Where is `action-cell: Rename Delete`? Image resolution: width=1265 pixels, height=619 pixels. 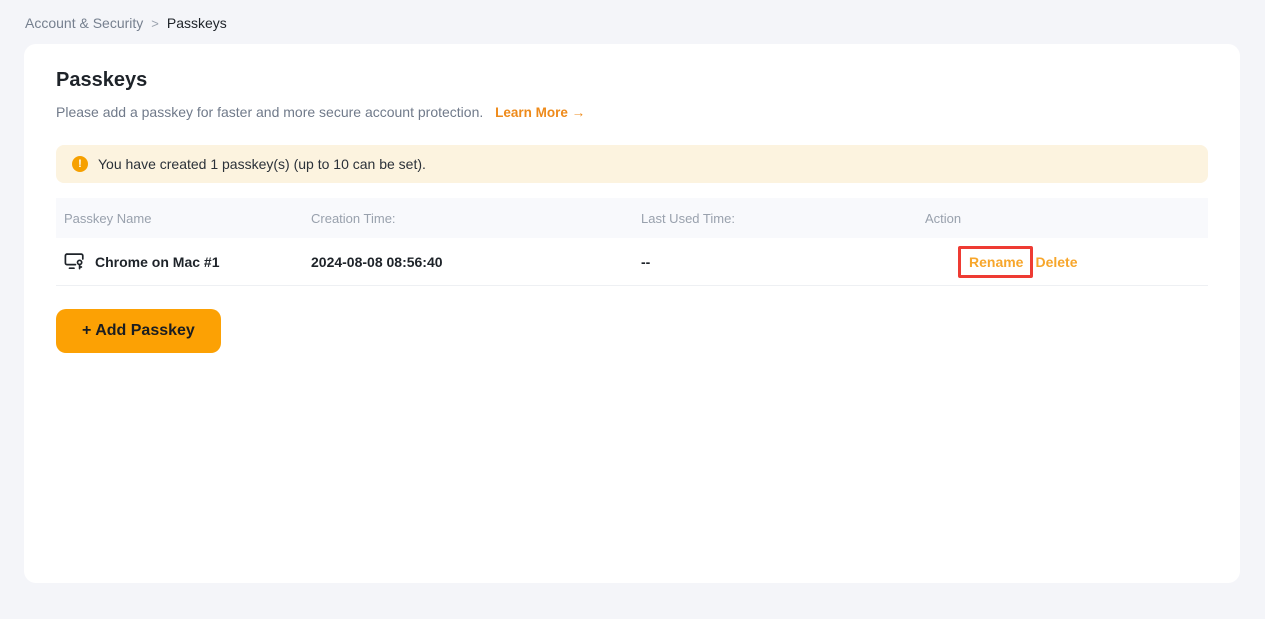 action-cell: Rename Delete is located at coordinates (1066, 261).